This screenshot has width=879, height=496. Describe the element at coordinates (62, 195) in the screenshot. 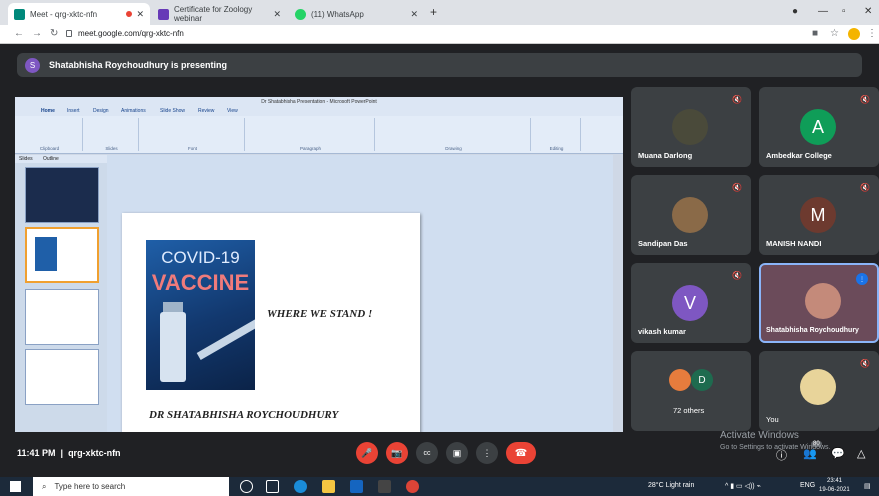

I see `slide-thumbnail: 1` at that location.